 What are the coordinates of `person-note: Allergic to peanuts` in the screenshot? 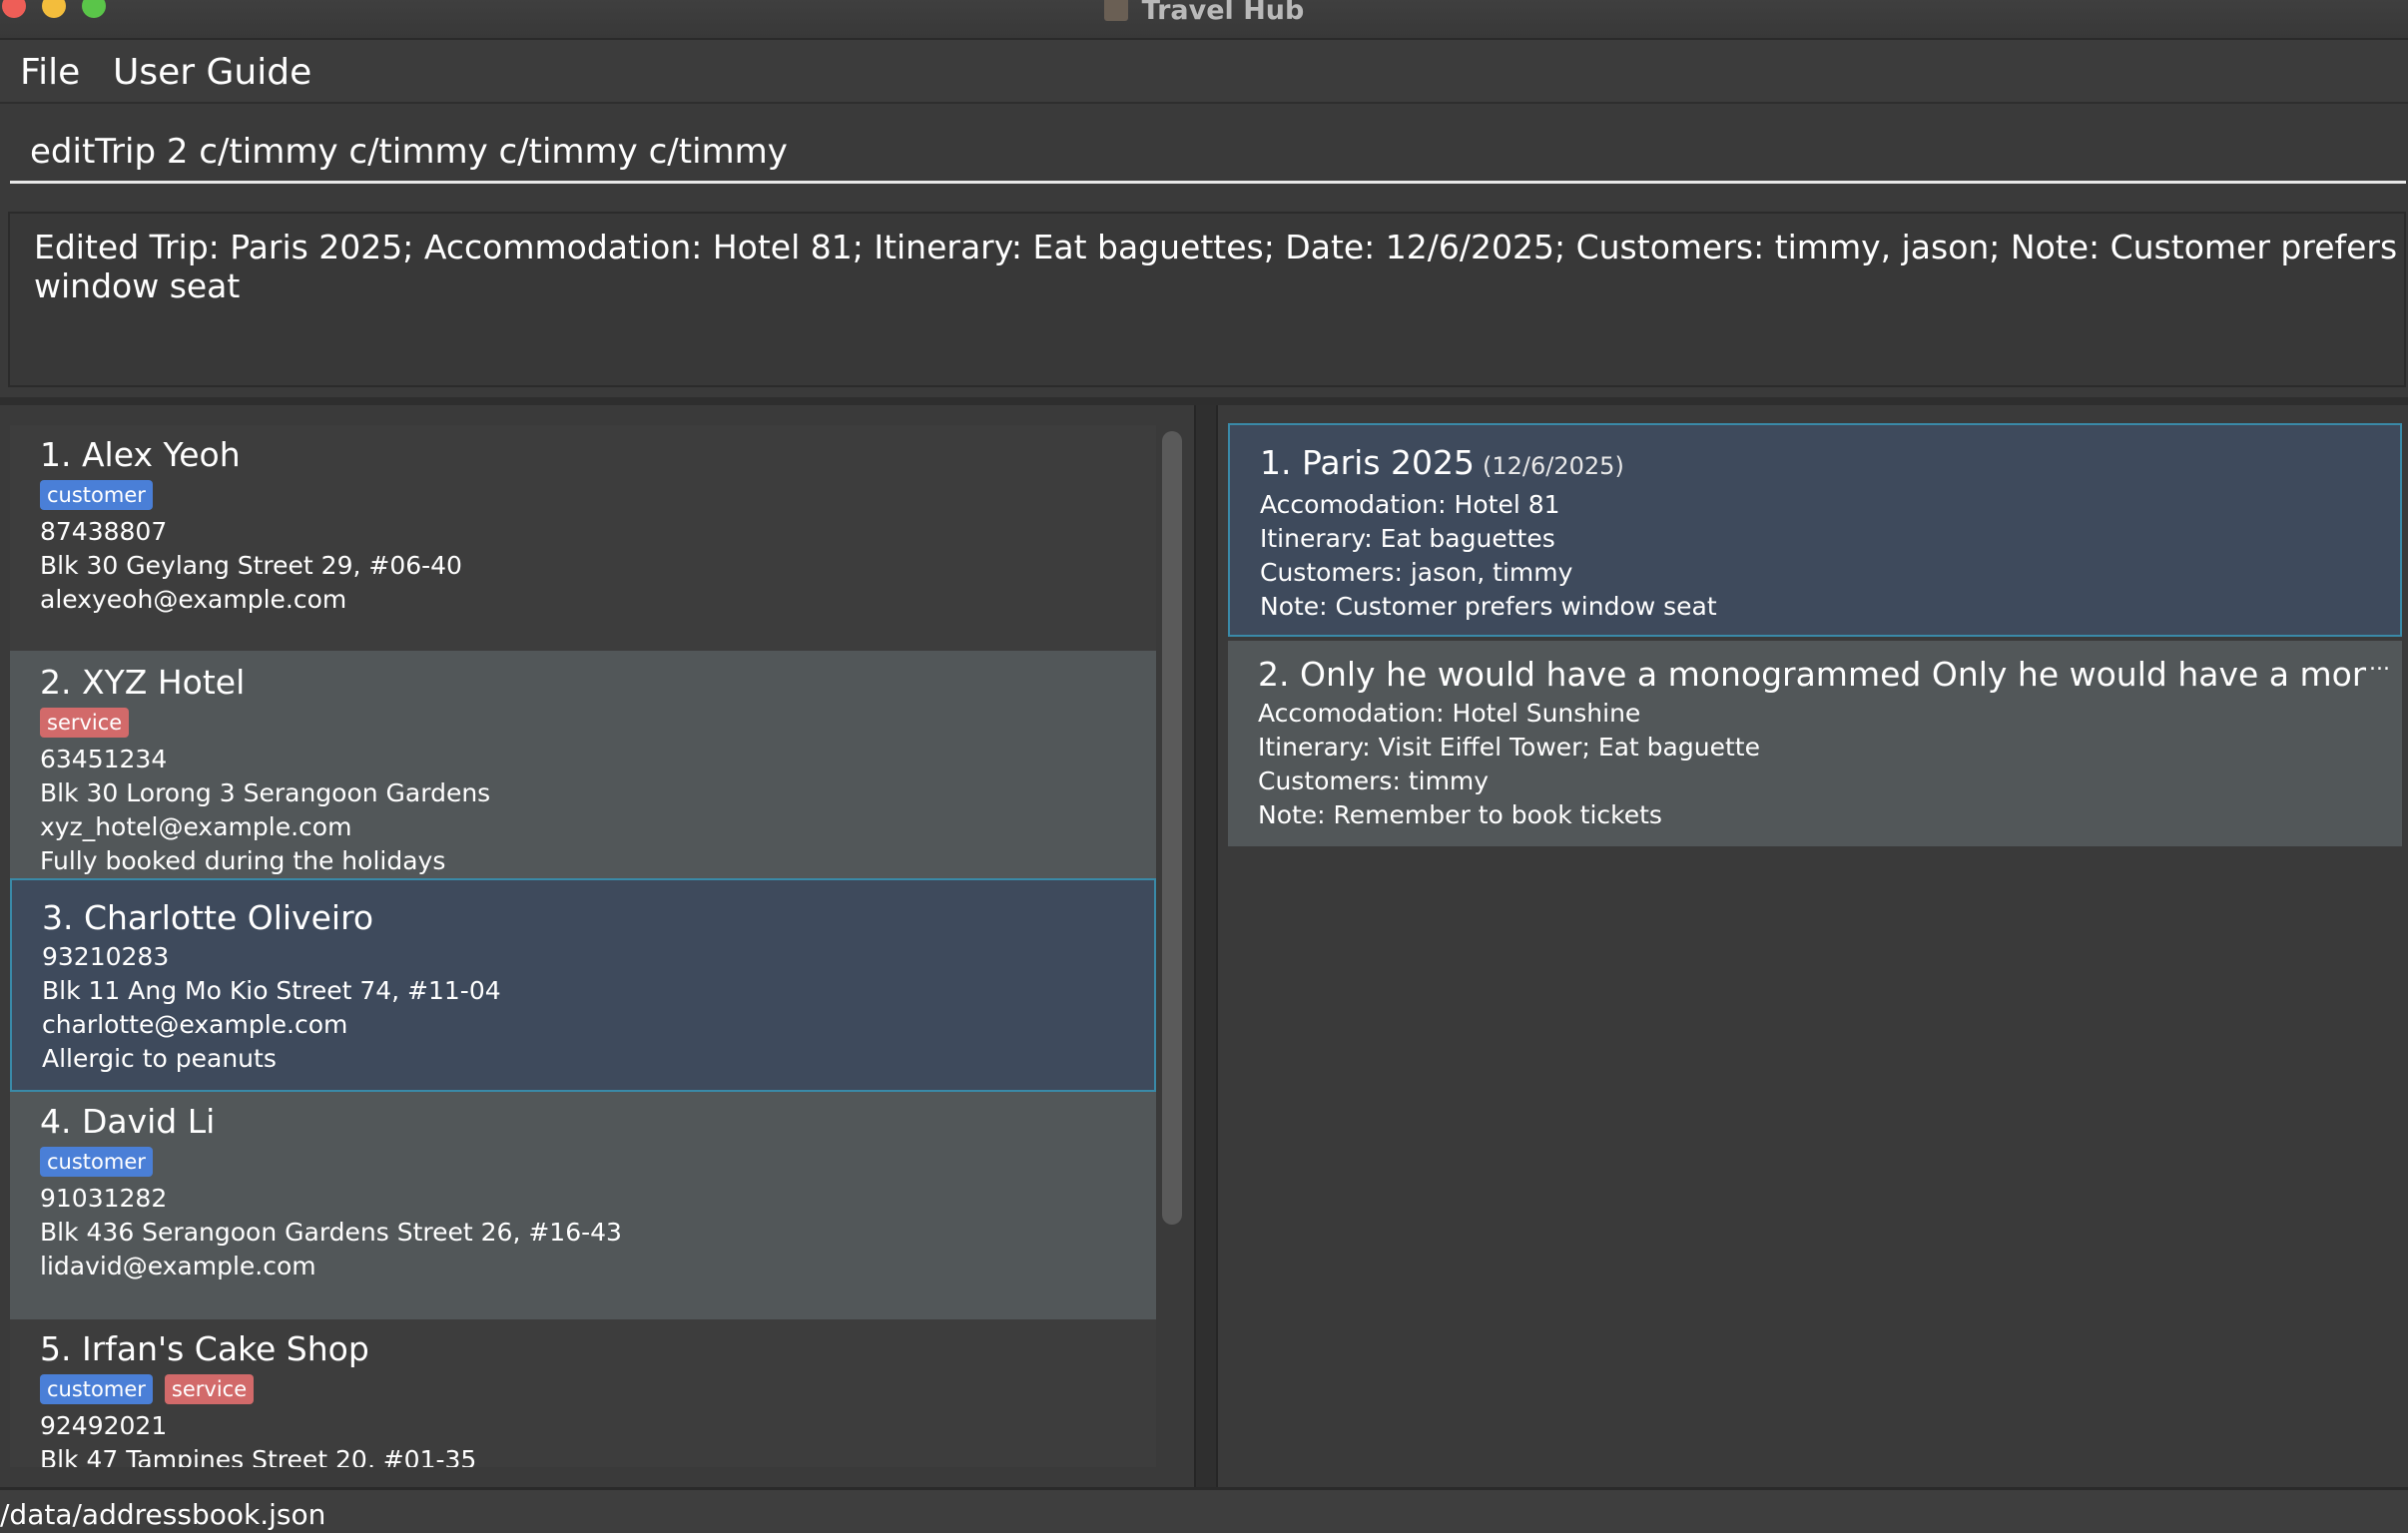 It's located at (159, 1058).